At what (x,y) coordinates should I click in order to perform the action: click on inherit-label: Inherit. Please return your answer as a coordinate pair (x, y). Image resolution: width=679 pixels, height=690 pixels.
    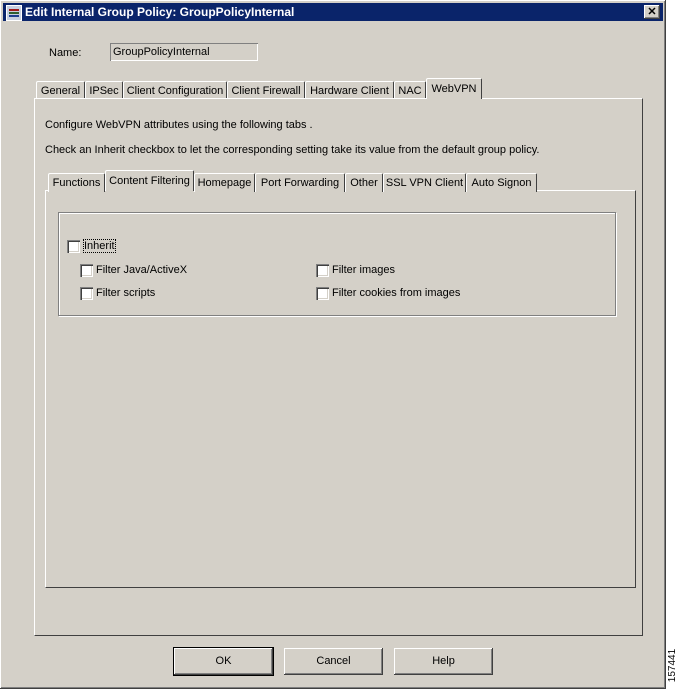
    Looking at the image, I should click on (99, 246).